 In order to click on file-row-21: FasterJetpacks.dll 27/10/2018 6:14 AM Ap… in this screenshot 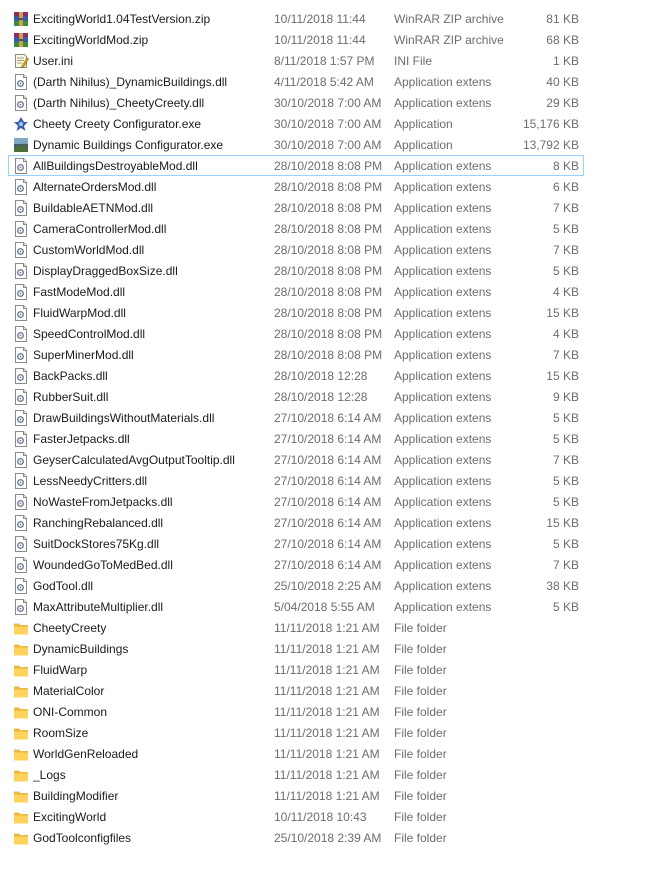, I will do `click(296, 438)`.